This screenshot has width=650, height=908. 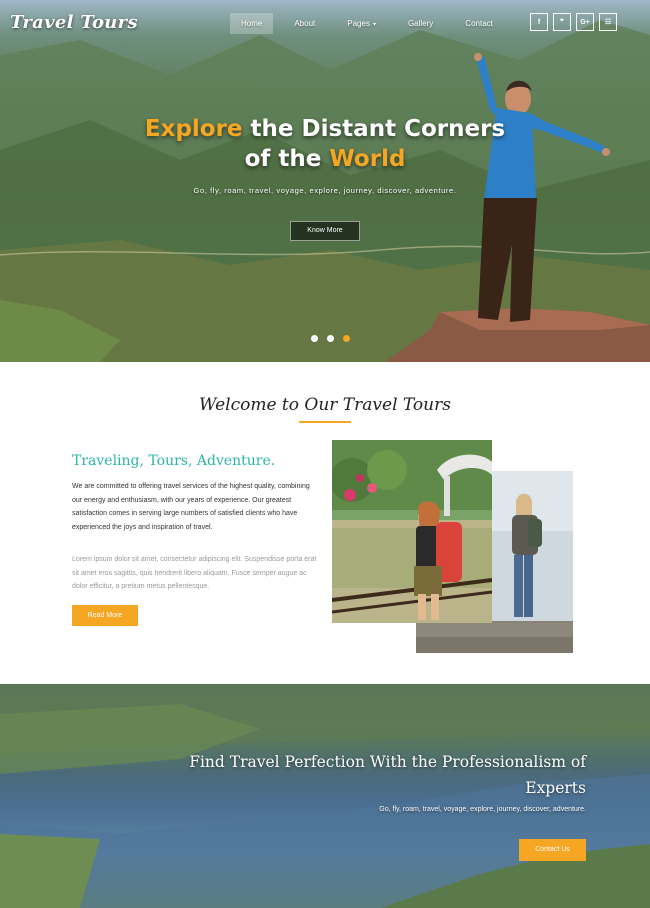 I want to click on contact-us-button: Contact Us, so click(x=552, y=850).